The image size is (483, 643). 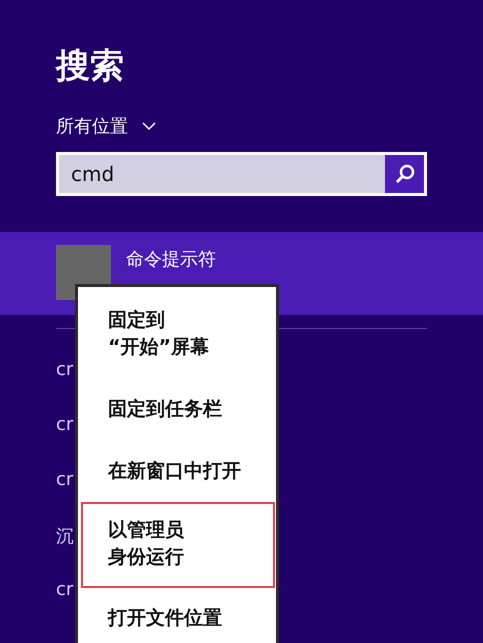 What do you see at coordinates (178, 545) in the screenshot?
I see `menu-item: 以管理员 身份运行` at bounding box center [178, 545].